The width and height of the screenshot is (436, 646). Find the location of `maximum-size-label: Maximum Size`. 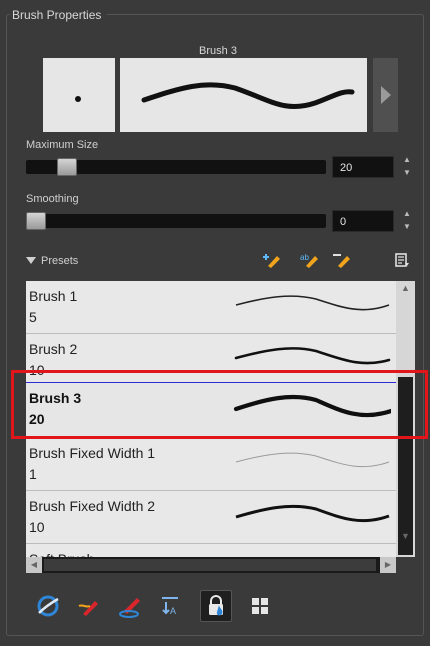

maximum-size-label: Maximum Size is located at coordinates (62, 145).